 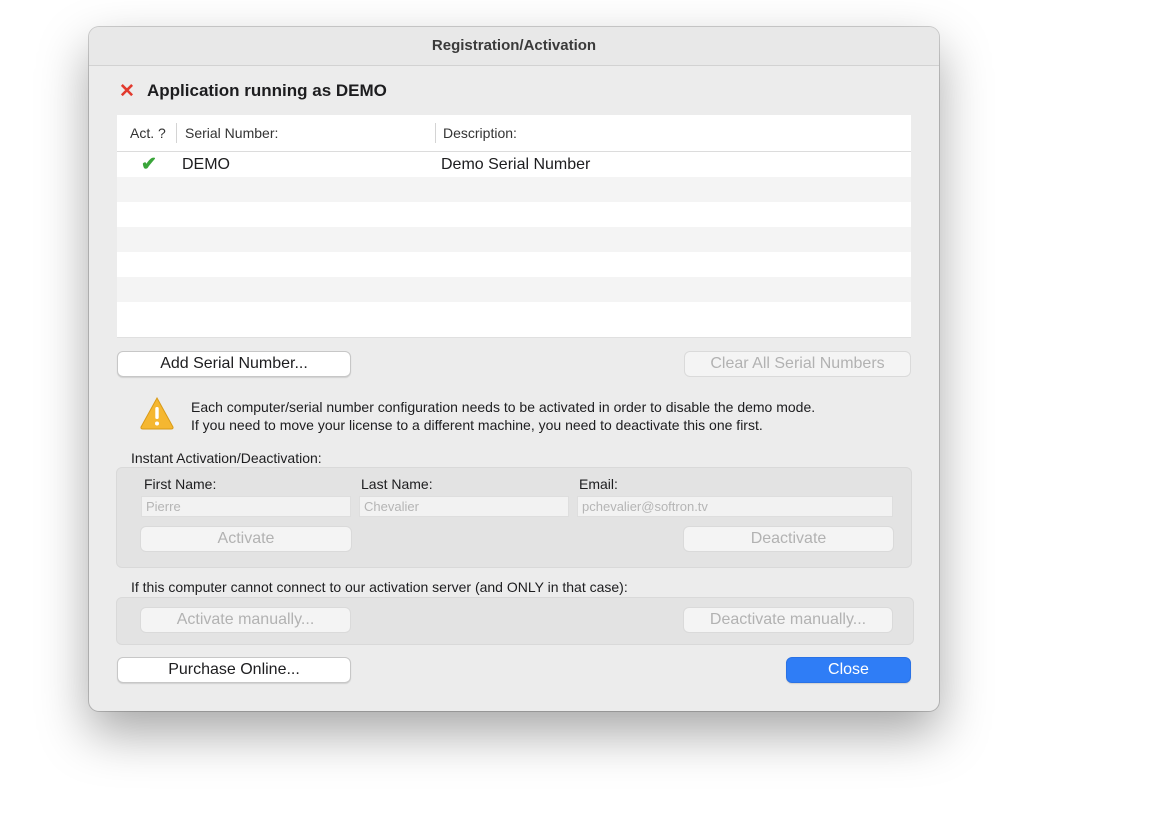 I want to click on instant-activation-label: Instant Activation/Deactivation:, so click(x=226, y=458).